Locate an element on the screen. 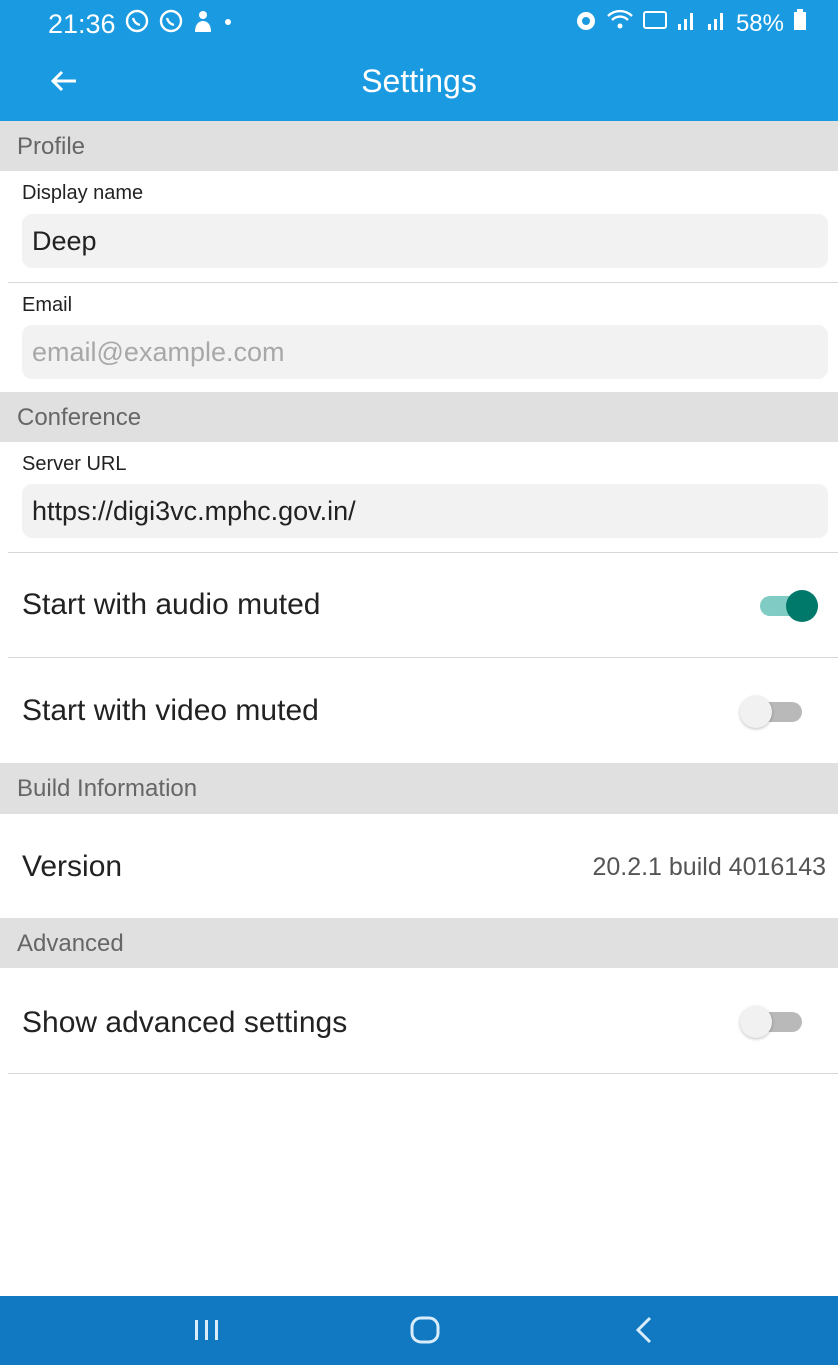 The height and width of the screenshot is (1365, 838). video-muted-label: Start with video muted is located at coordinates (170, 710).